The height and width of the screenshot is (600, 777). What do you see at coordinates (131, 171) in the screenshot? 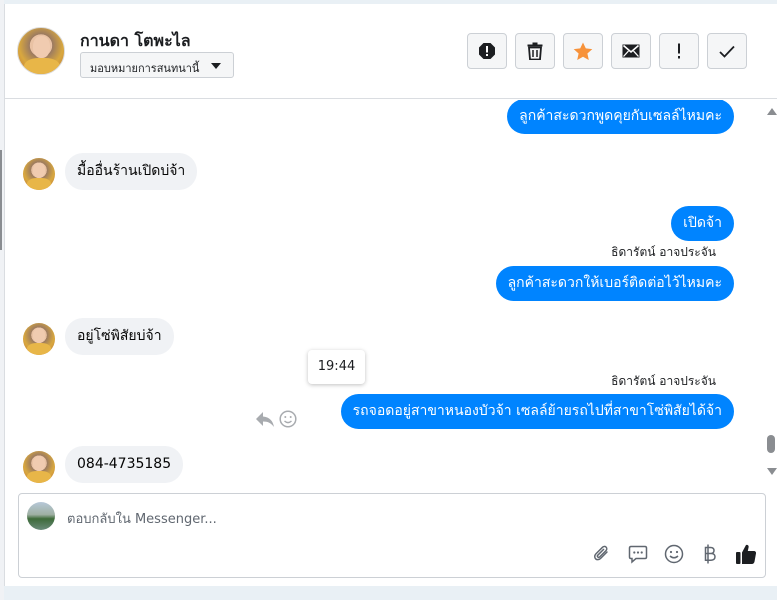
I see `message-incoming: มื้ออื่นร้านเปิดบ่จ้า` at bounding box center [131, 171].